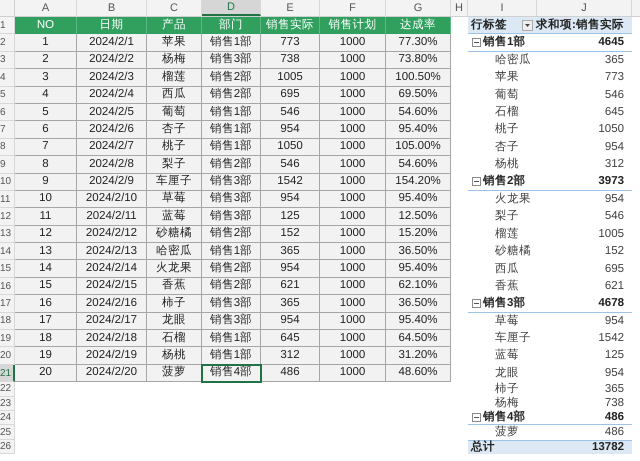 Image resolution: width=640 pixels, height=461 pixels. I want to click on table-cell: 销售2部, so click(231, 95).